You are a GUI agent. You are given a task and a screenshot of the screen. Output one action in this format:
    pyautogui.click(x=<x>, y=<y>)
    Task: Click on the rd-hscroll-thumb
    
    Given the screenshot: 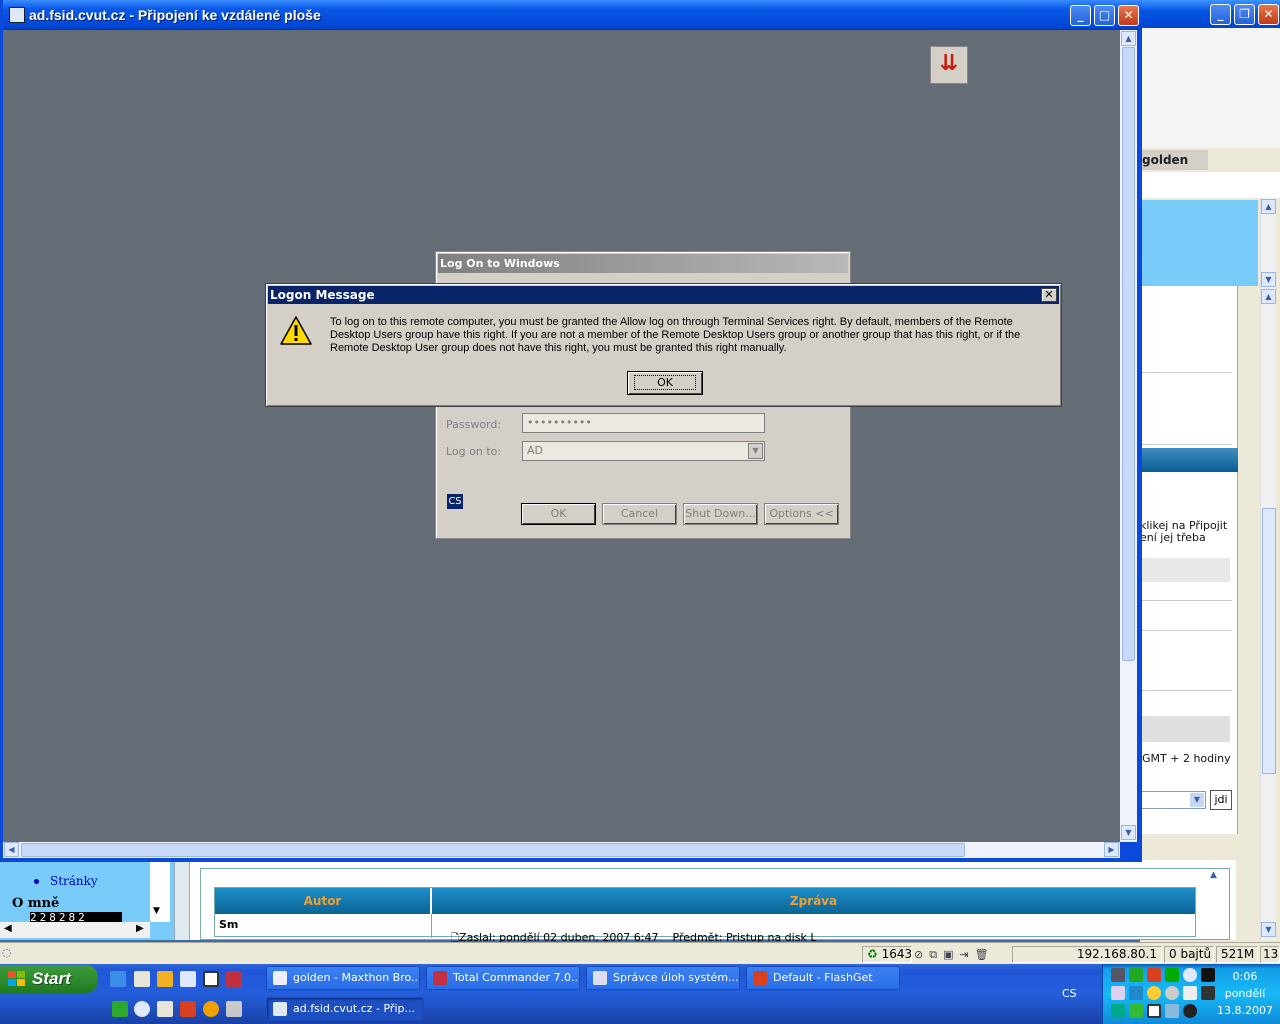 What is the action you would take?
    pyautogui.click(x=493, y=850)
    